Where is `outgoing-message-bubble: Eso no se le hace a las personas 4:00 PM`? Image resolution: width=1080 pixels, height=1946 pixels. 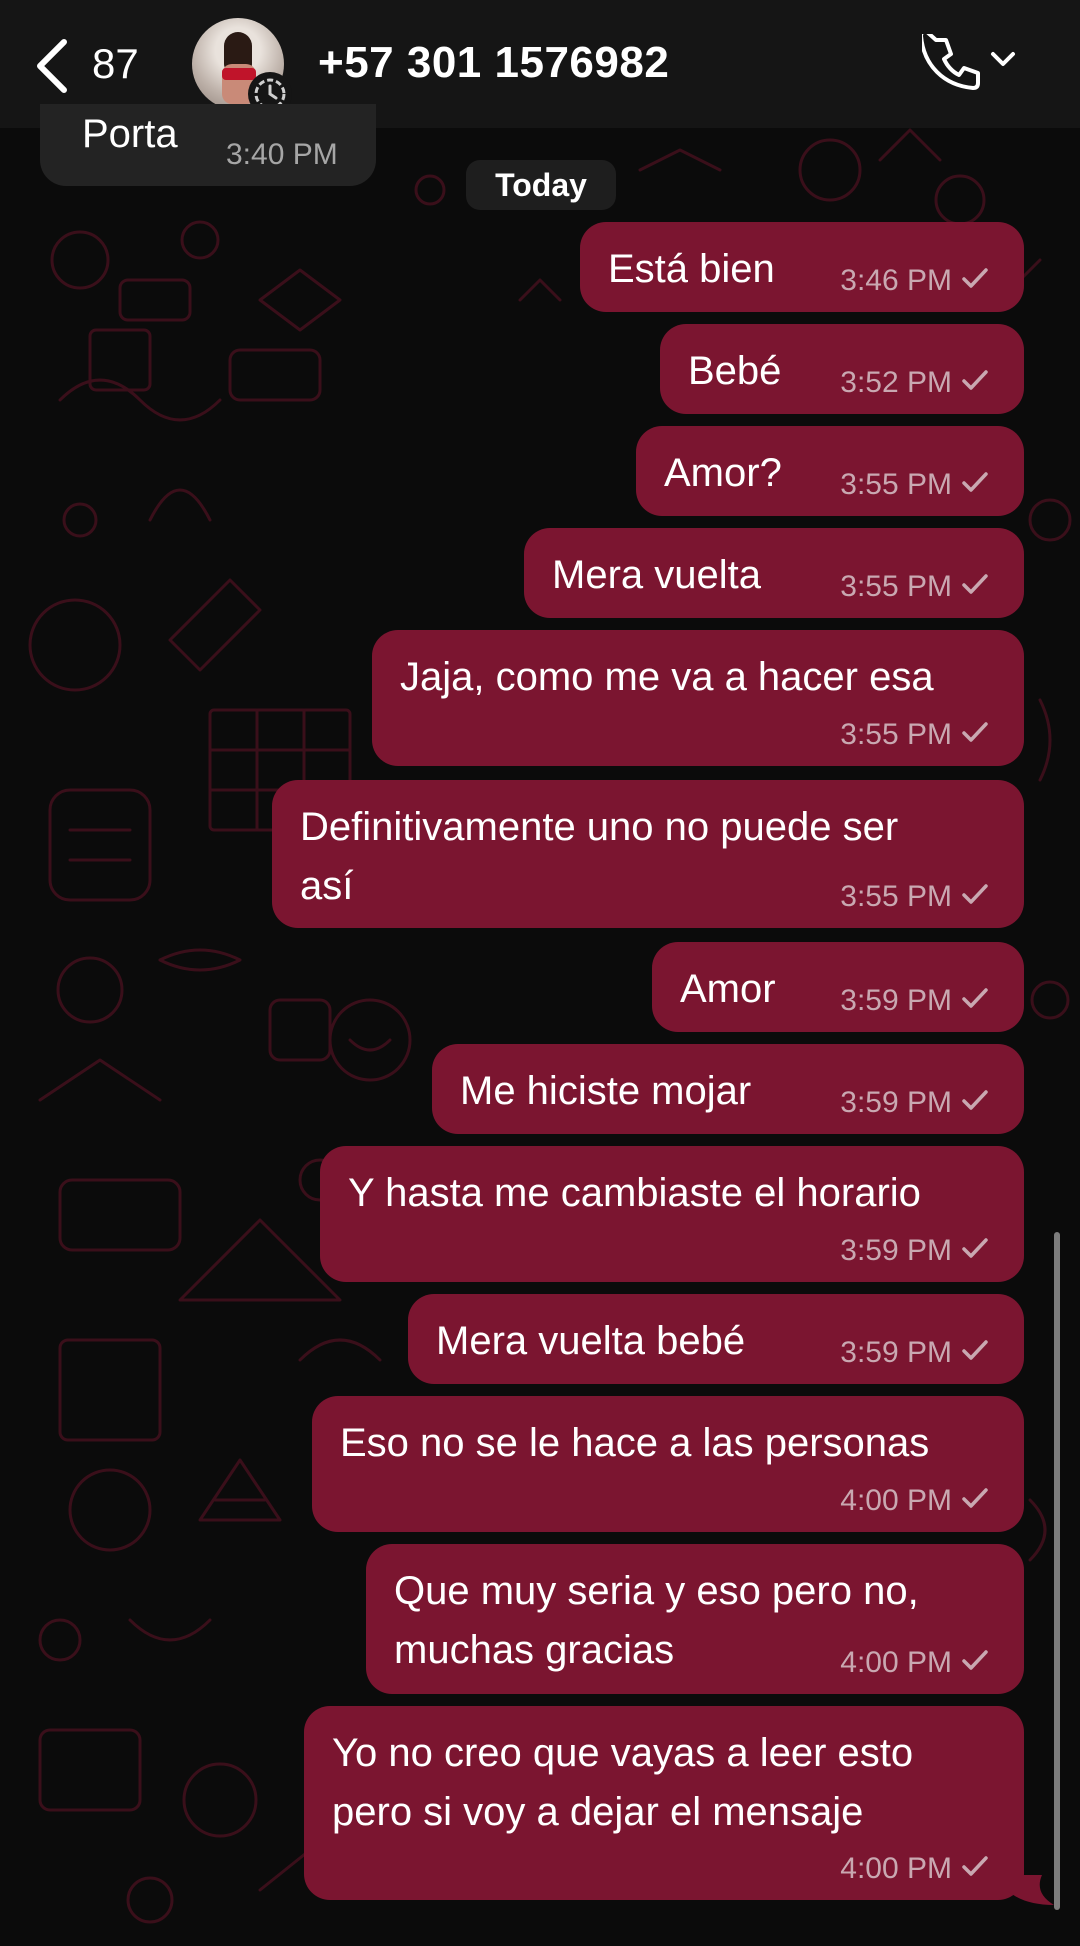
outgoing-message-bubble: Eso no se le hace a las personas 4:00 PM is located at coordinates (668, 1464).